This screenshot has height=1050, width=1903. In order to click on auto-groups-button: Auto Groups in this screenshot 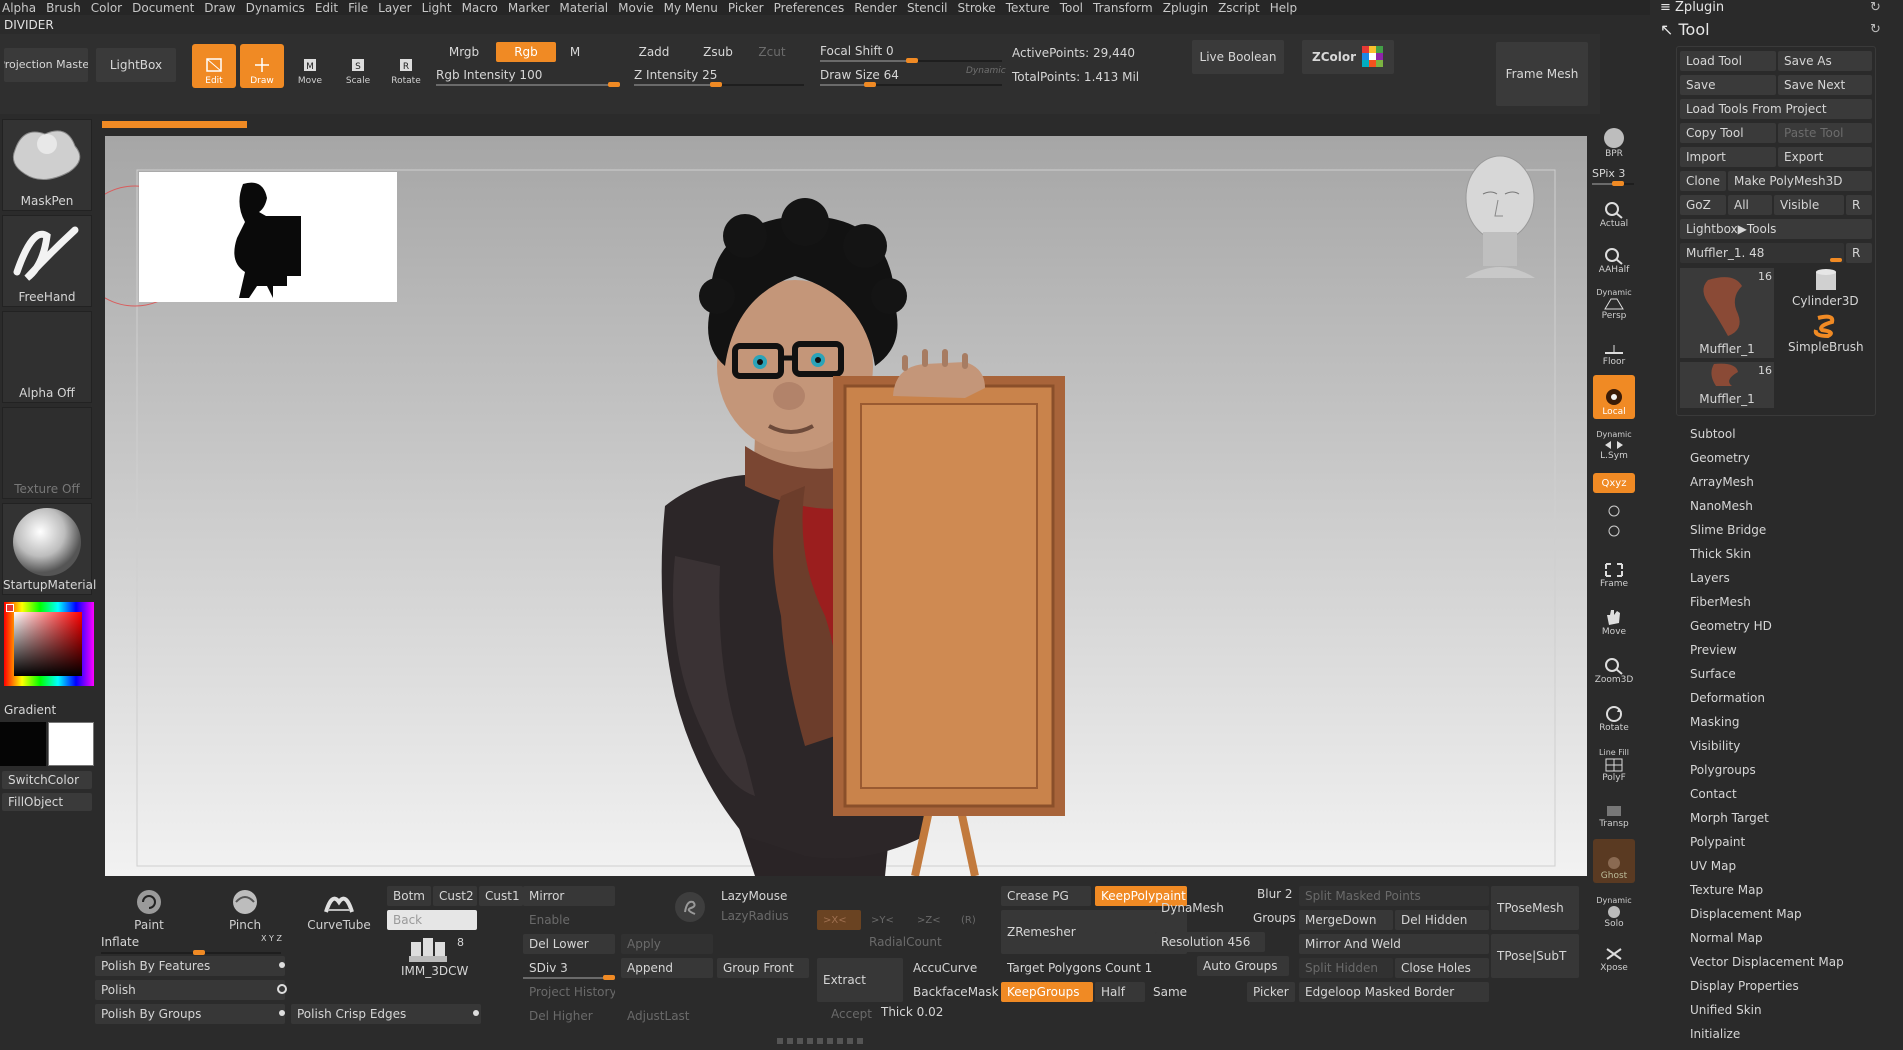, I will do `click(1243, 966)`.